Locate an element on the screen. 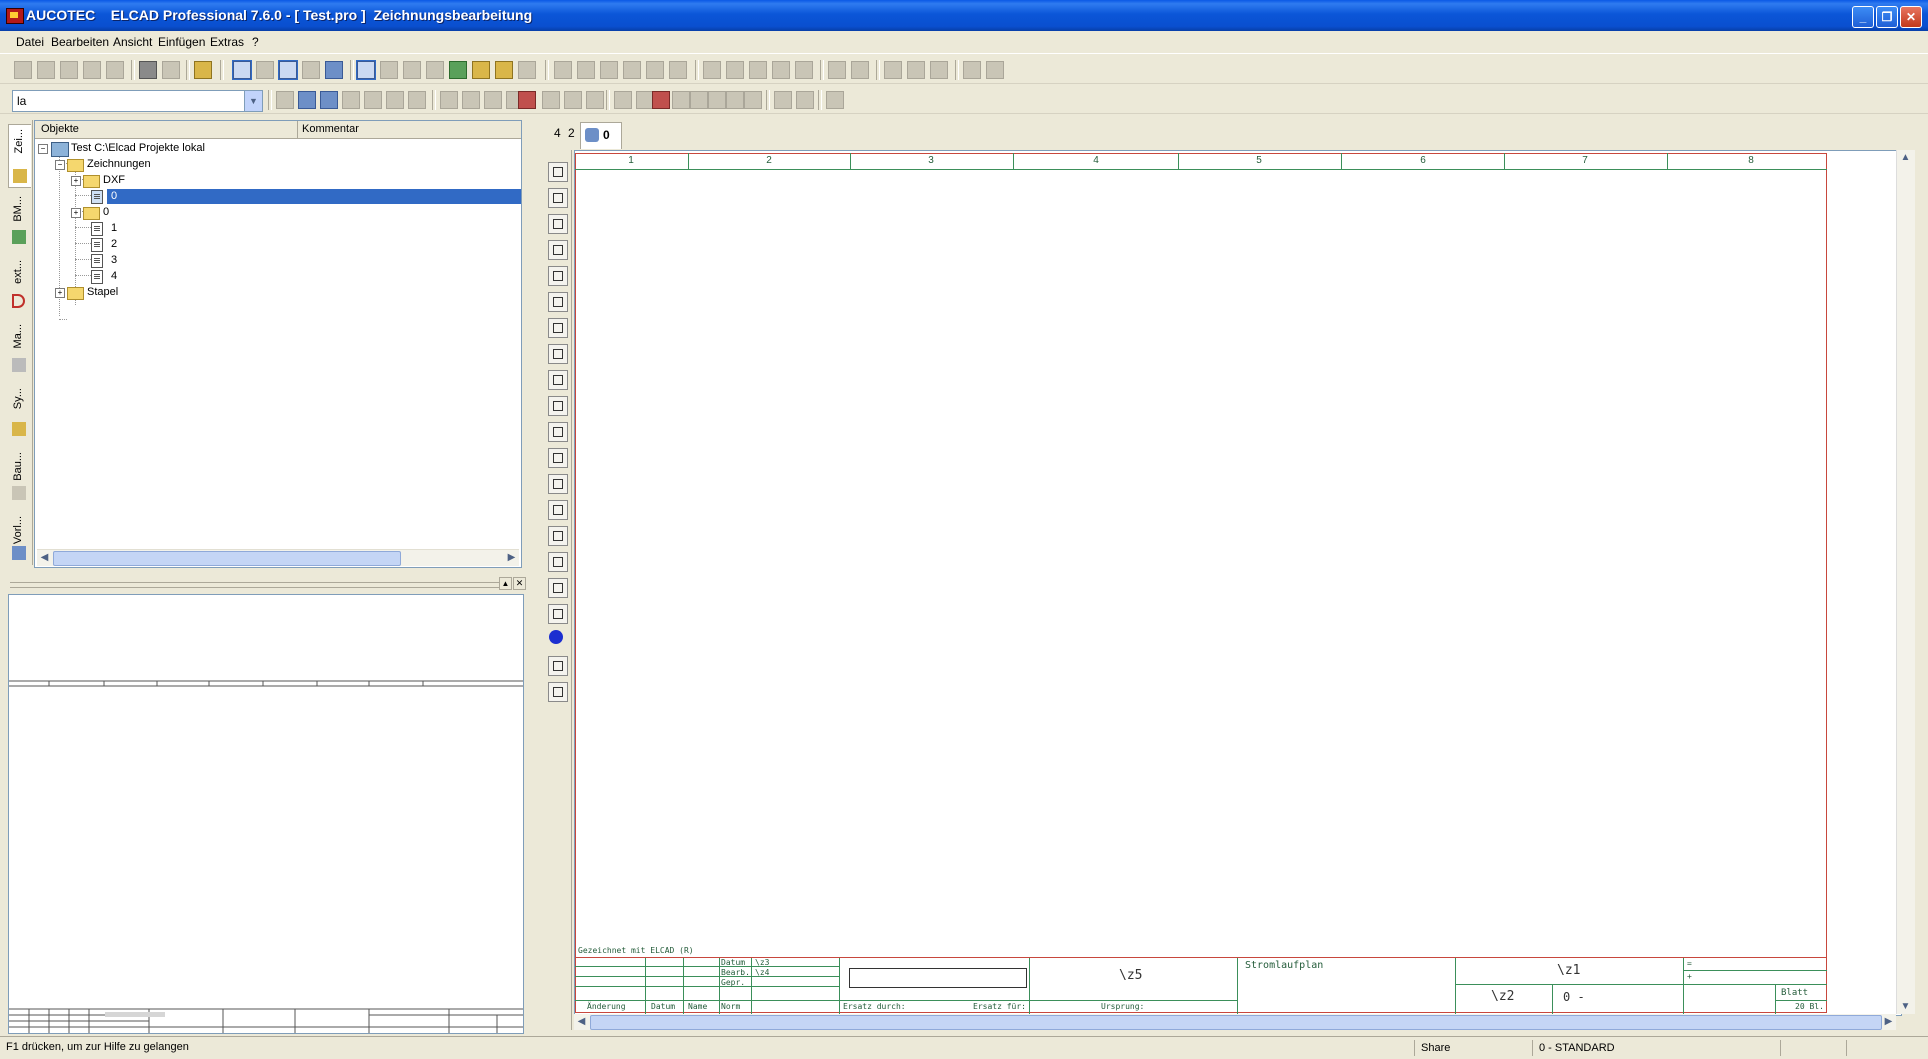  tree-node-drawing-selected: 0 is located at coordinates (278, 196).